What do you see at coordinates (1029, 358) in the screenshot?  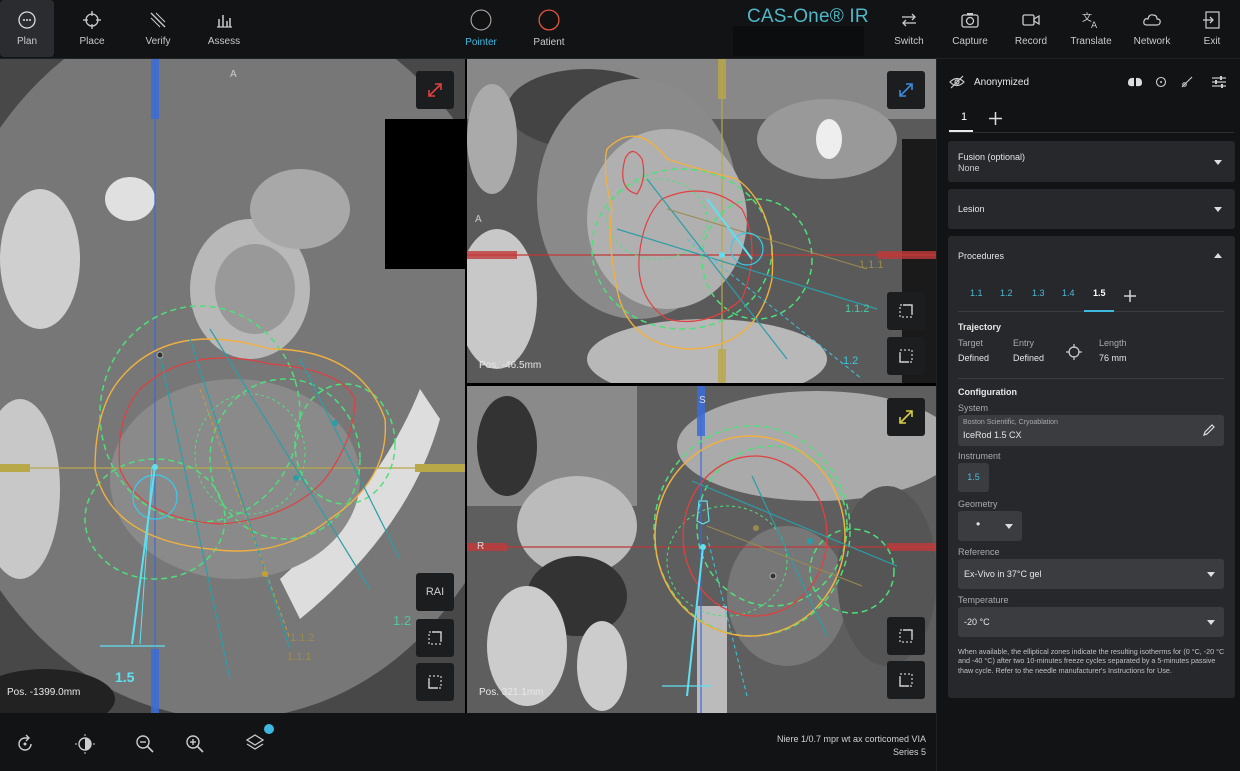 I see `entry-value: Defined` at bounding box center [1029, 358].